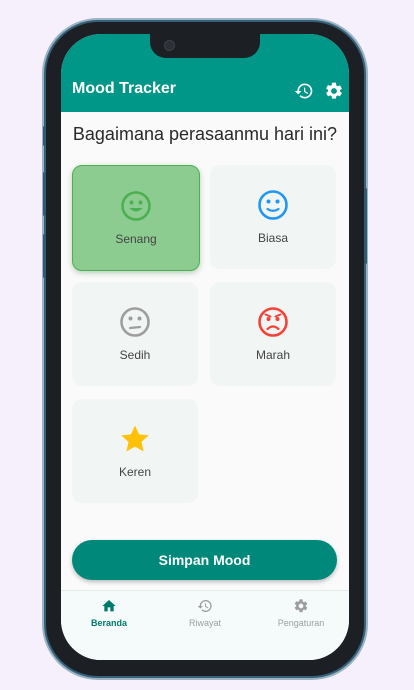  Describe the element at coordinates (136, 206) in the screenshot. I see `happy-face-icon` at that location.